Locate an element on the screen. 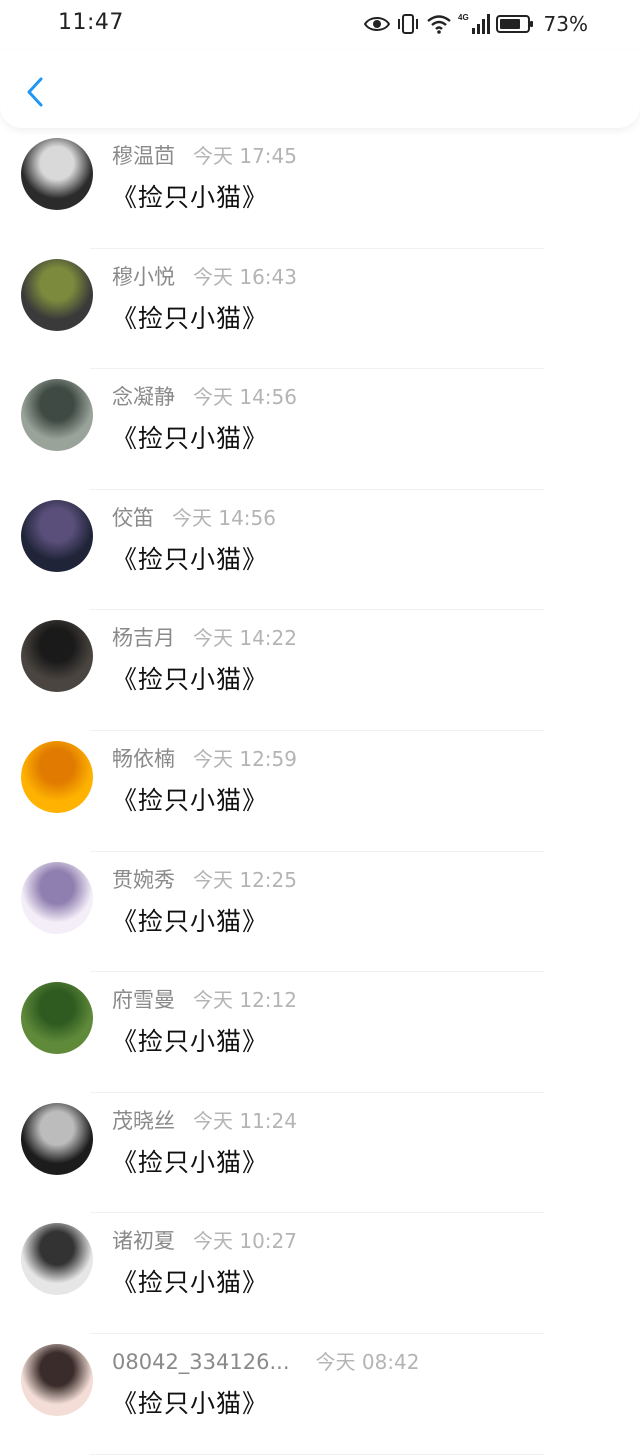 This screenshot has width=640, height=1455. message-time: 今天 16:43 is located at coordinates (245, 276).